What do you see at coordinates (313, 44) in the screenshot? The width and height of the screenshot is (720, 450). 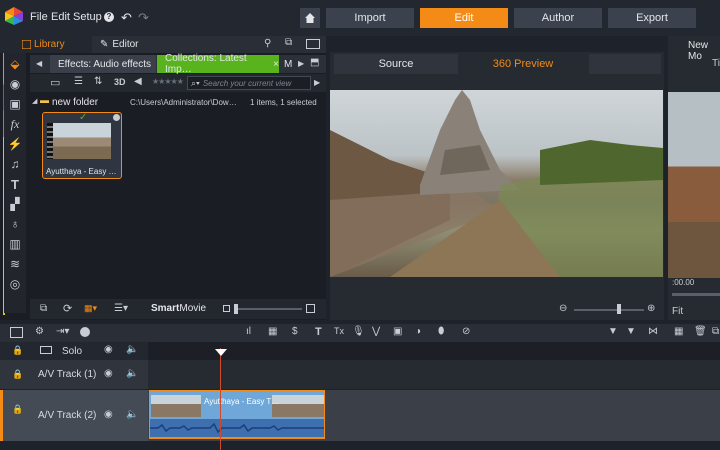 I see `layout-icon` at bounding box center [313, 44].